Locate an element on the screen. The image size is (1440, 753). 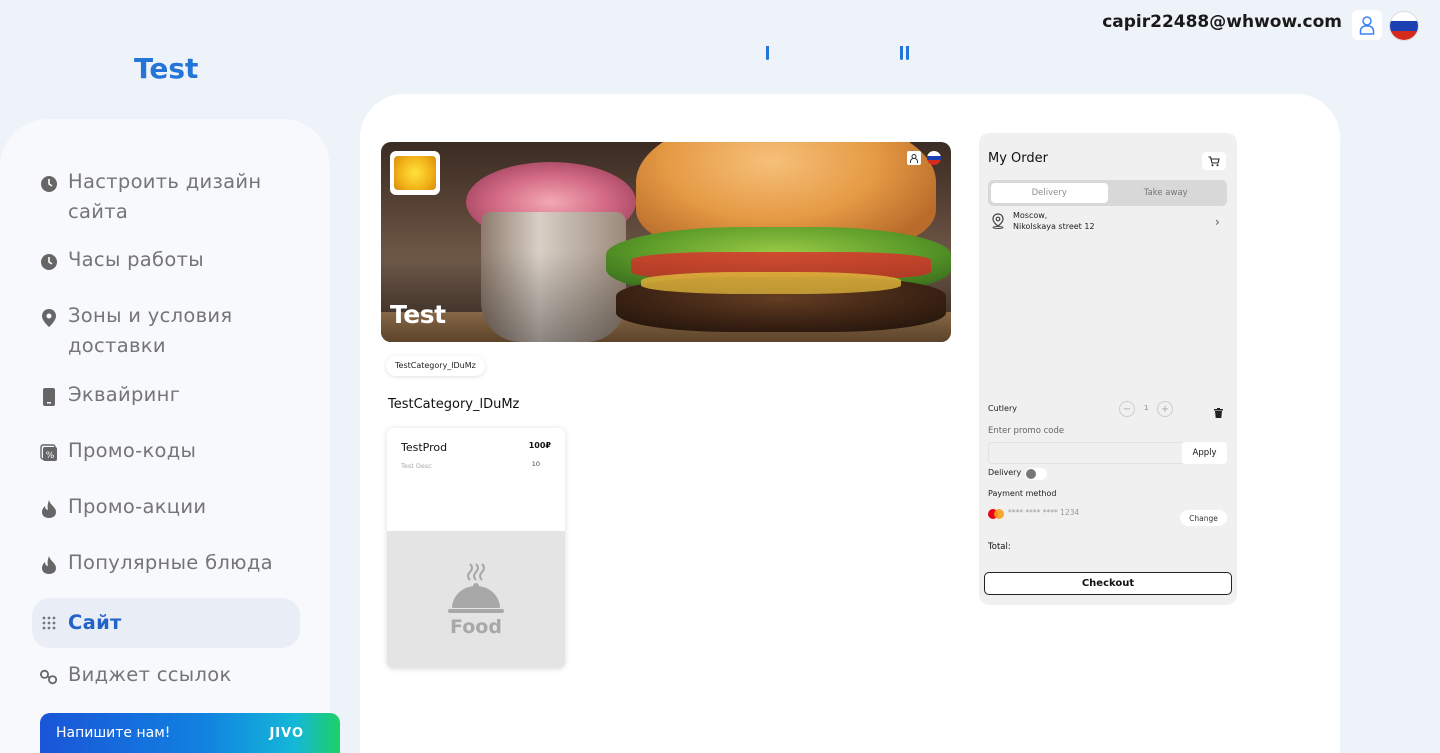
sidebar-item-label: Эквайринг is located at coordinates (124, 394).